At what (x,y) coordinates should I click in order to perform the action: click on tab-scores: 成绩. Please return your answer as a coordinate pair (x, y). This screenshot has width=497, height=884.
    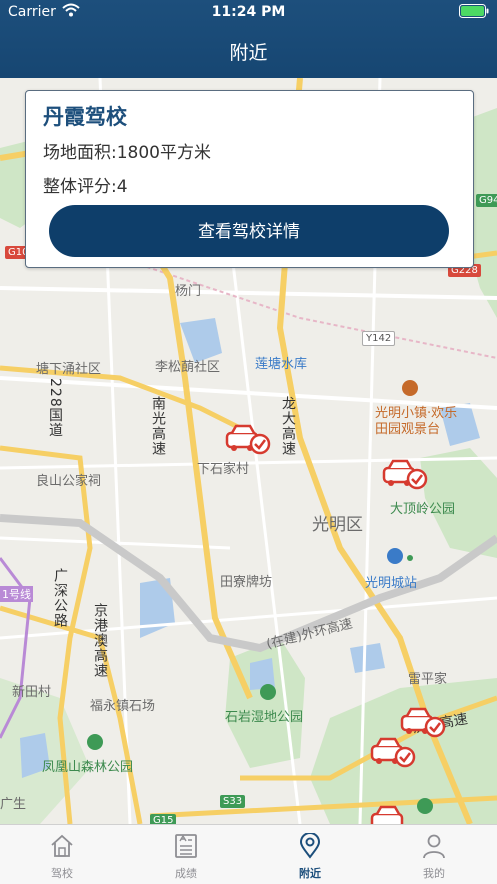
    Looking at the image, I should click on (186, 854).